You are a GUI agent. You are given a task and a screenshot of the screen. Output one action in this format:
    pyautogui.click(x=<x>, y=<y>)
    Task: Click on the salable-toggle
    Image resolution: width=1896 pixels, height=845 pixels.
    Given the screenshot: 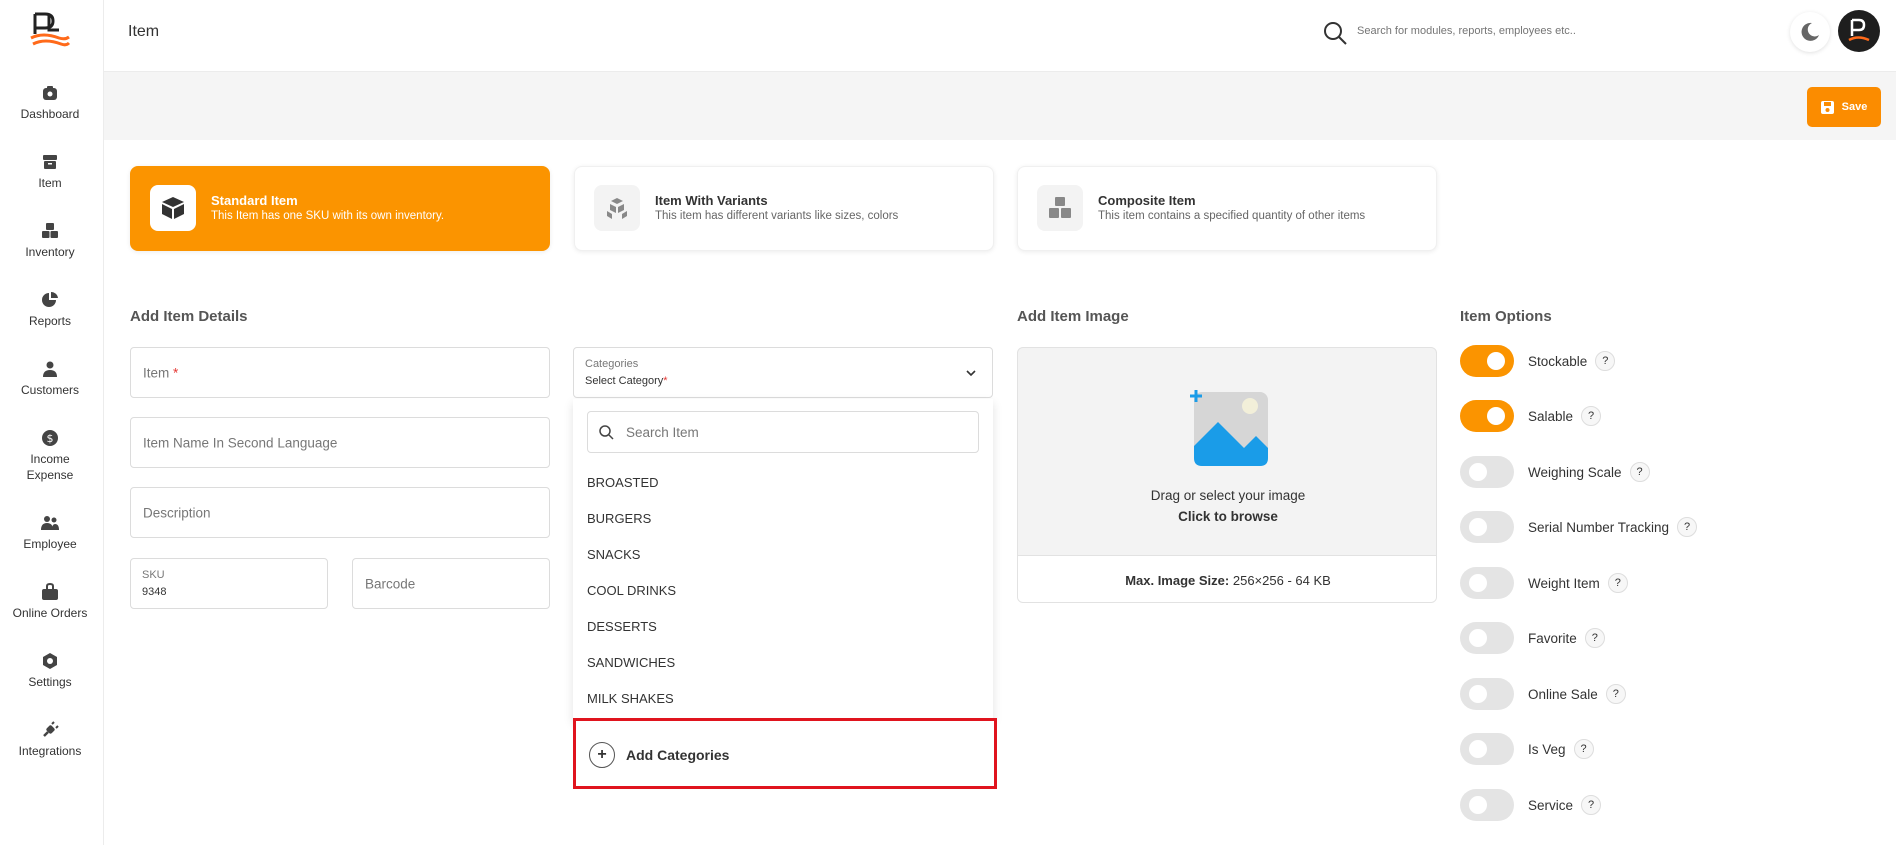 What is the action you would take?
    pyautogui.click(x=1487, y=416)
    